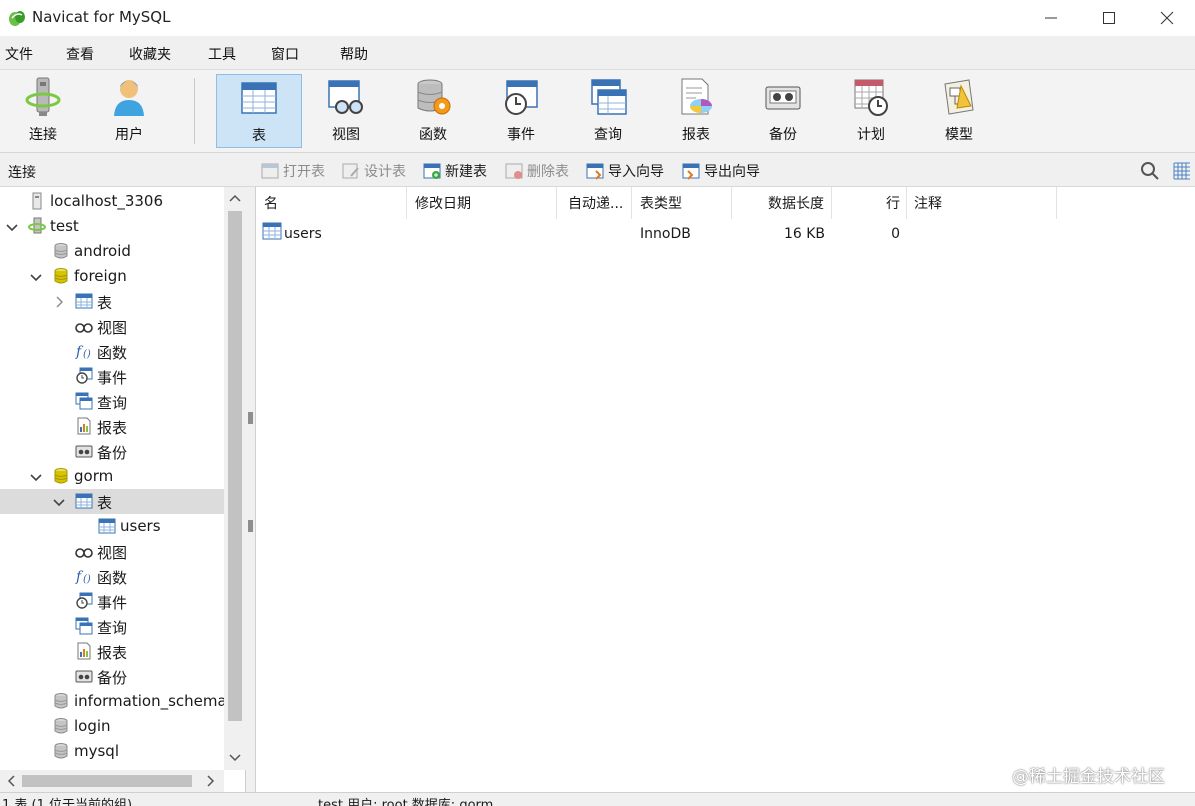  Describe the element at coordinates (982, 203) in the screenshot. I see `column-header-comment: 注释` at that location.